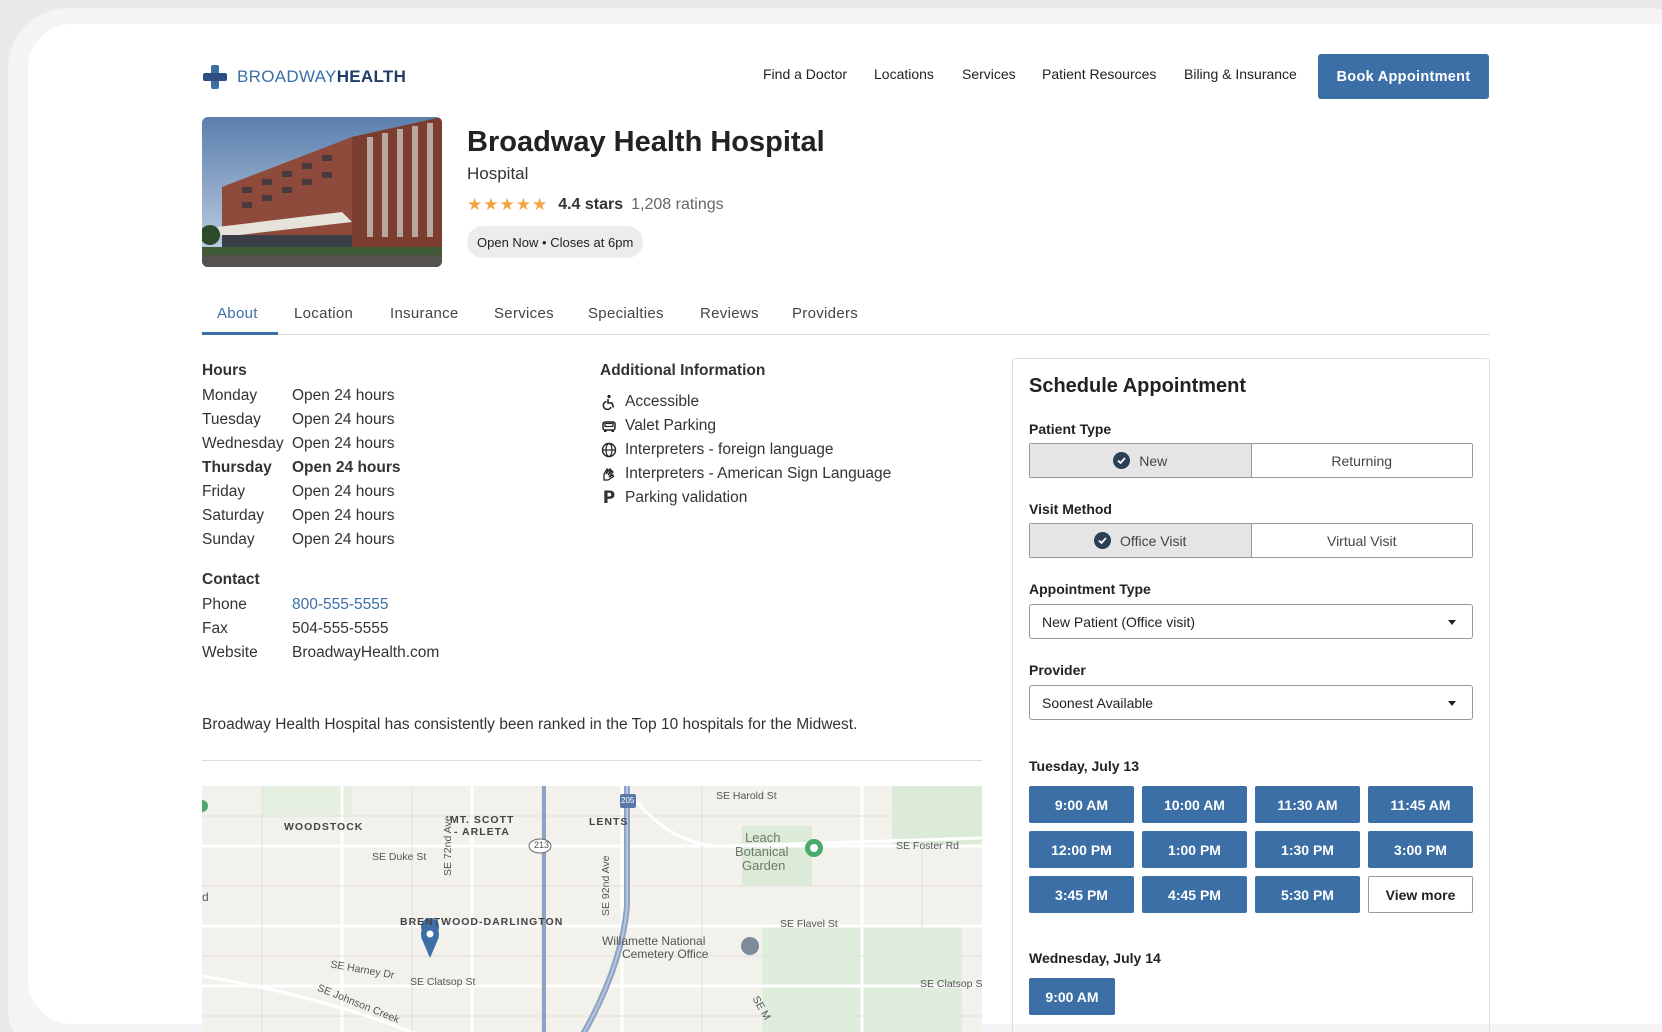 This screenshot has width=1662, height=1032. Describe the element at coordinates (1420, 894) in the screenshot. I see `view-more-button: View more` at that location.